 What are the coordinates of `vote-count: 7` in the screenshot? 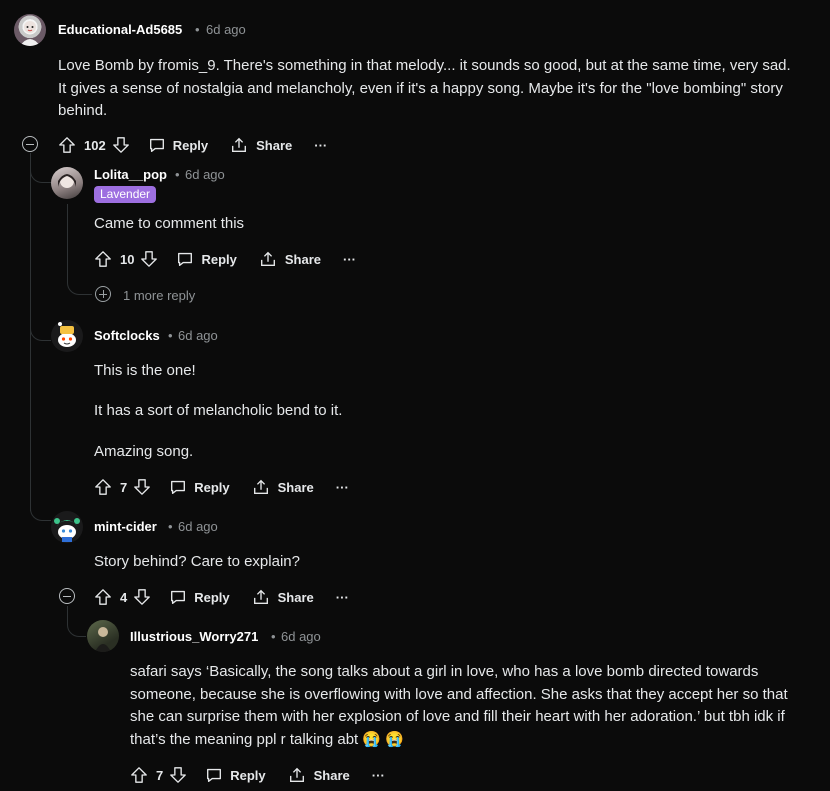 It's located at (160, 775).